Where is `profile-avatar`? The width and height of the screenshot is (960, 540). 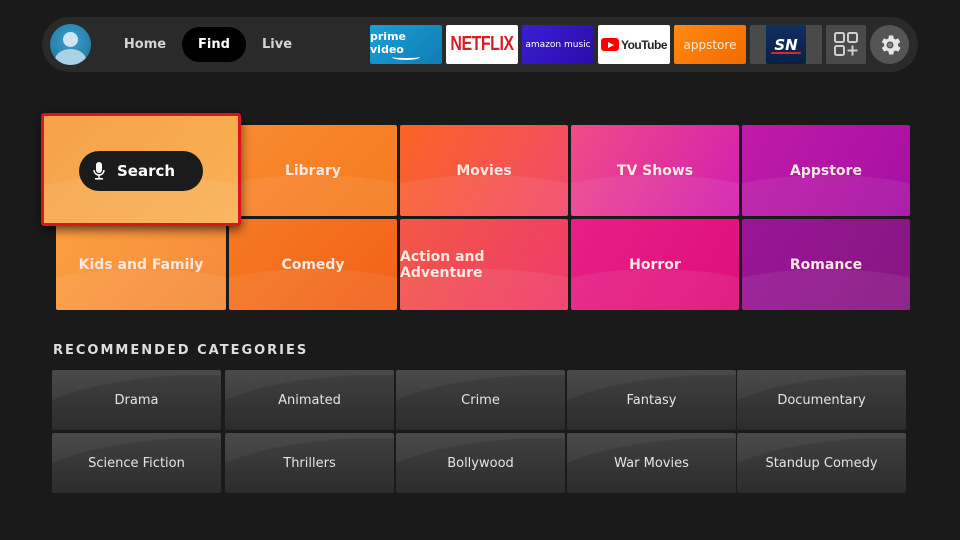 profile-avatar is located at coordinates (70, 44).